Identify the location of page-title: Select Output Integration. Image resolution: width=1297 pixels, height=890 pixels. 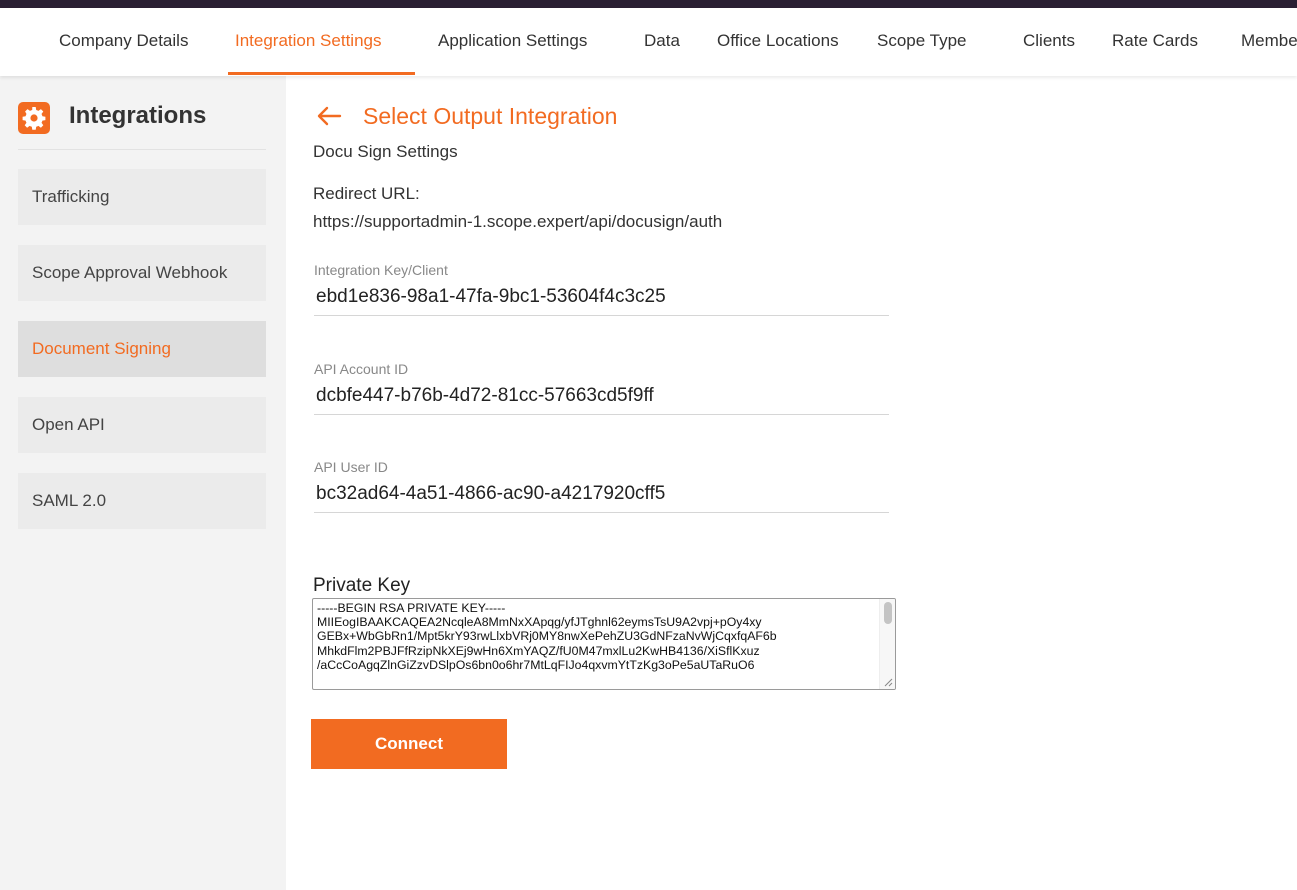
(490, 116).